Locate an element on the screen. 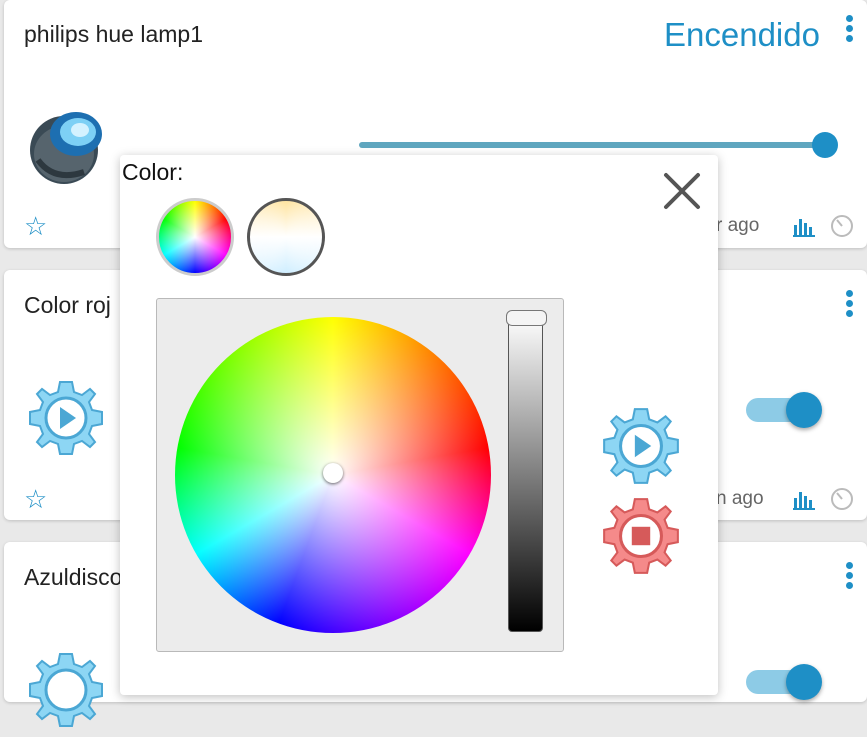 This screenshot has height=737, width=867. last-updated-text: n ago is located at coordinates (740, 498).